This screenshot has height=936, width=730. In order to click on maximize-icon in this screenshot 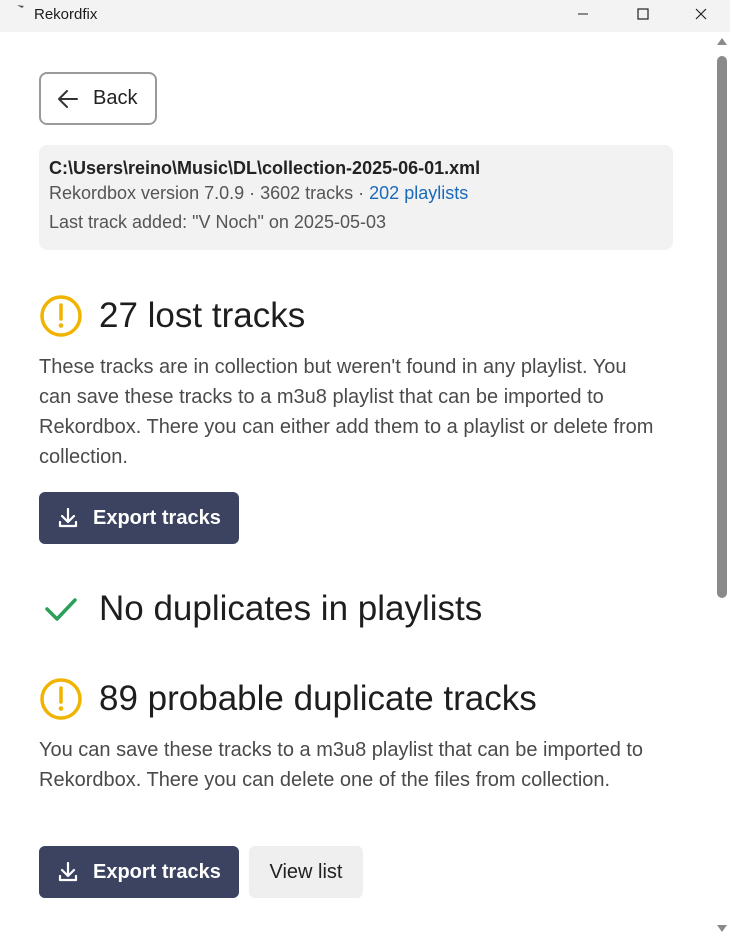, I will do `click(643, 14)`.